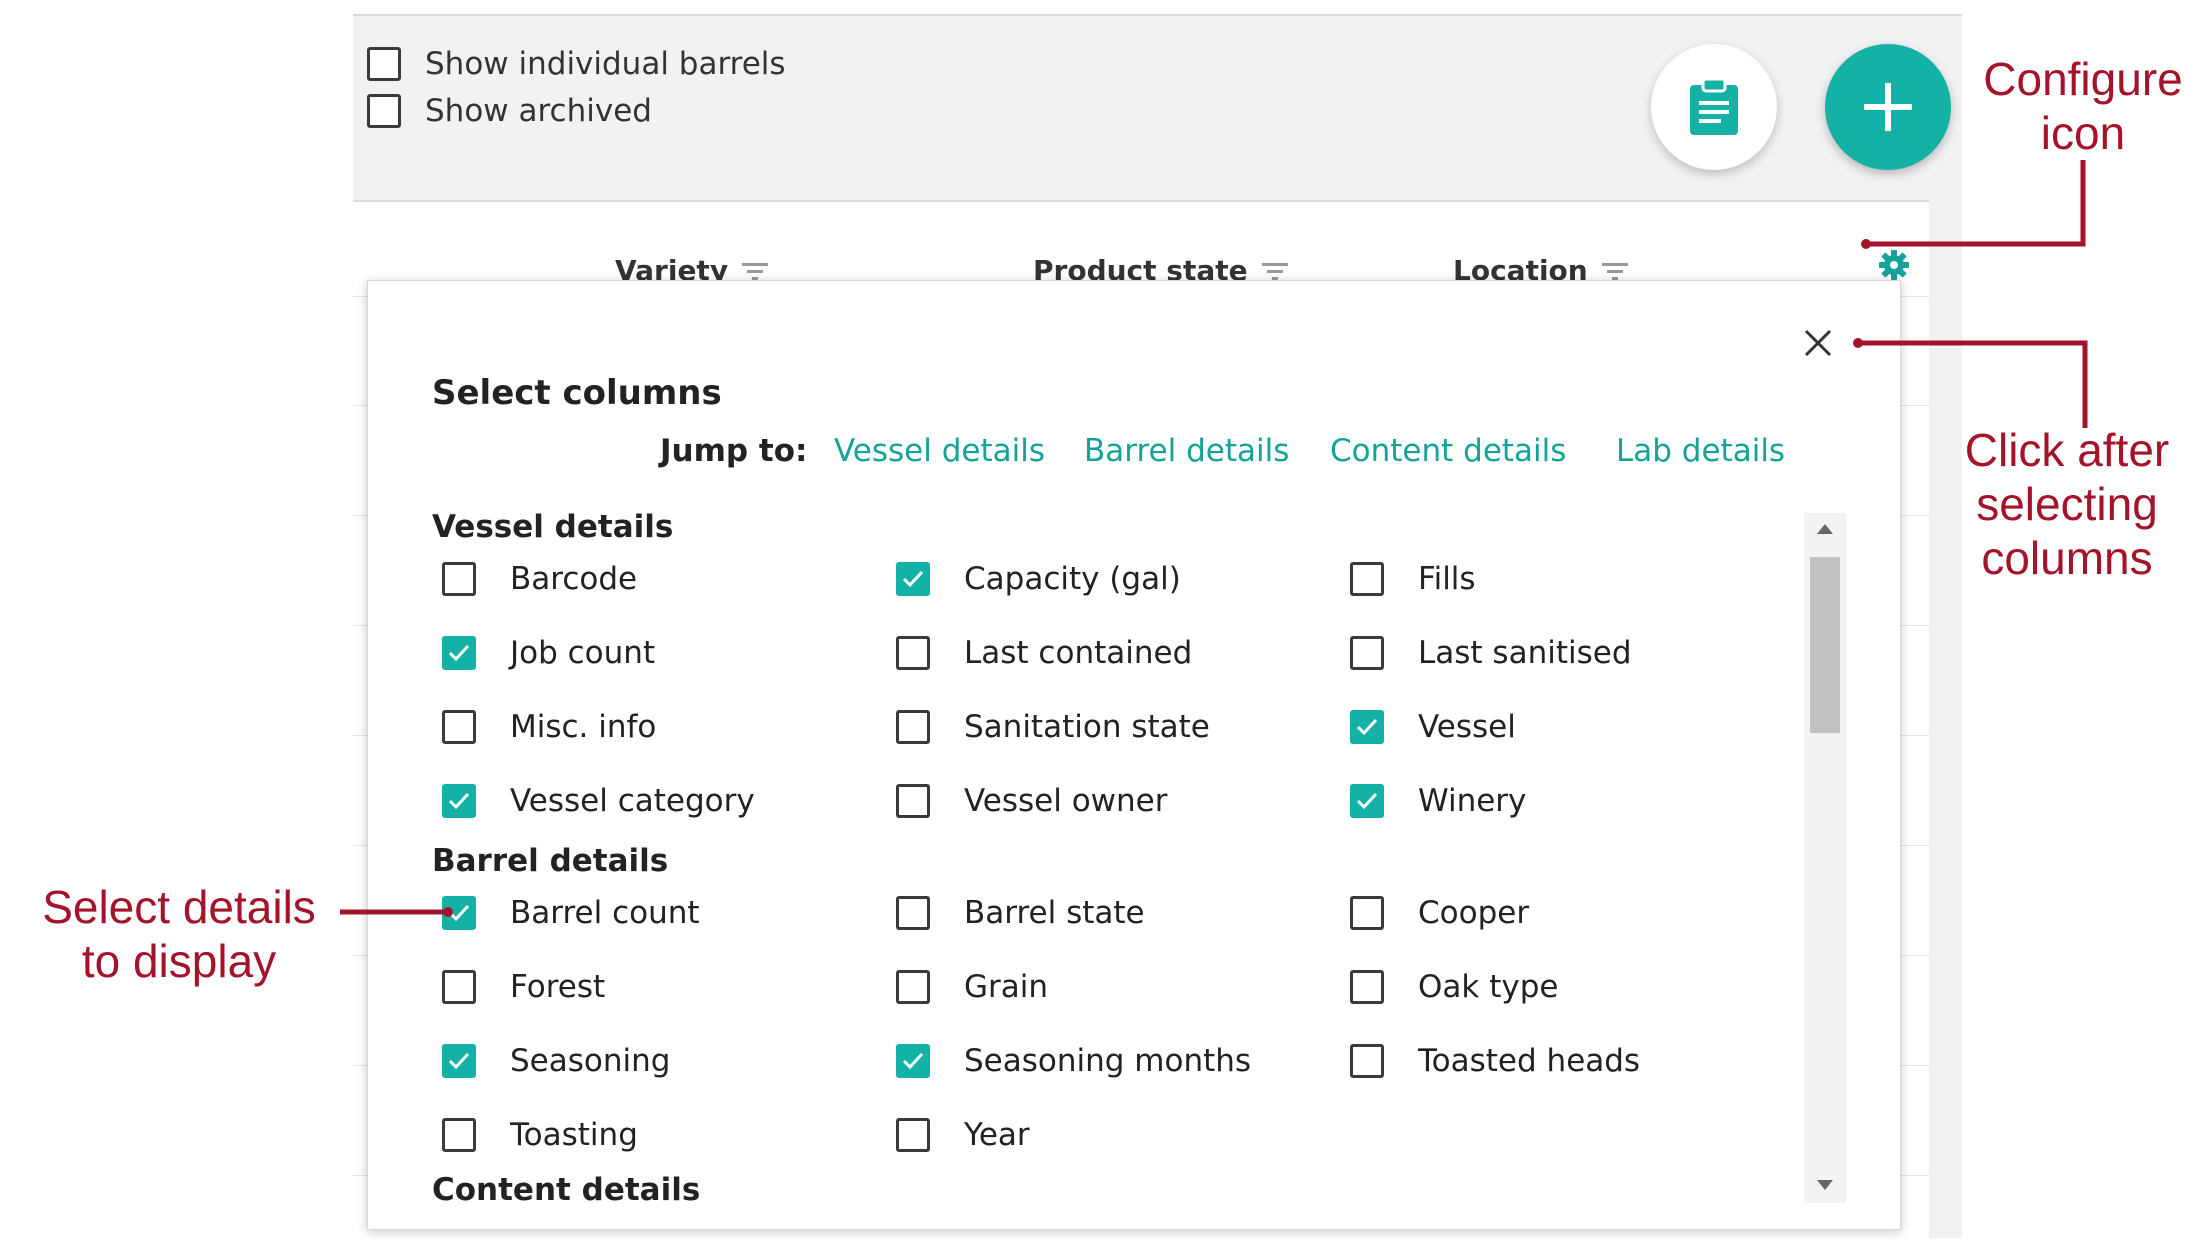  Describe the element at coordinates (459, 727) in the screenshot. I see `misc-info-checkbox` at that location.